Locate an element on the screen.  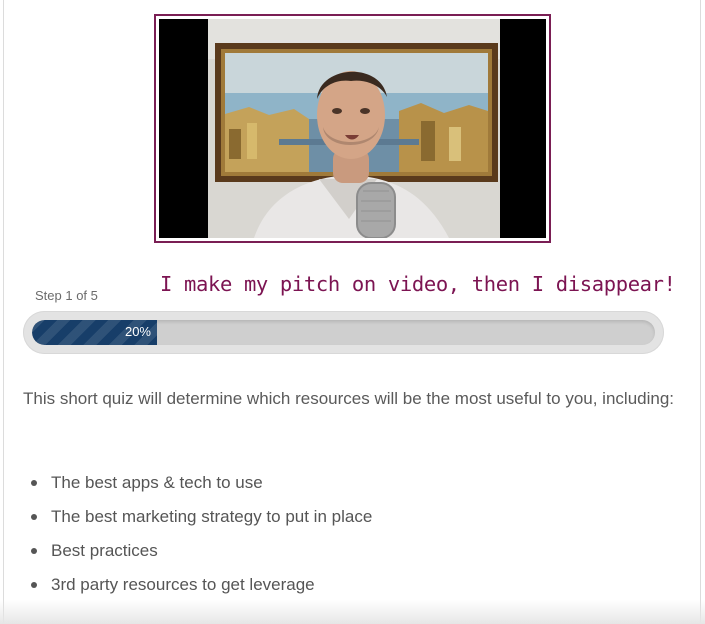
progress-bar-track: 20% is located at coordinates (343, 332).